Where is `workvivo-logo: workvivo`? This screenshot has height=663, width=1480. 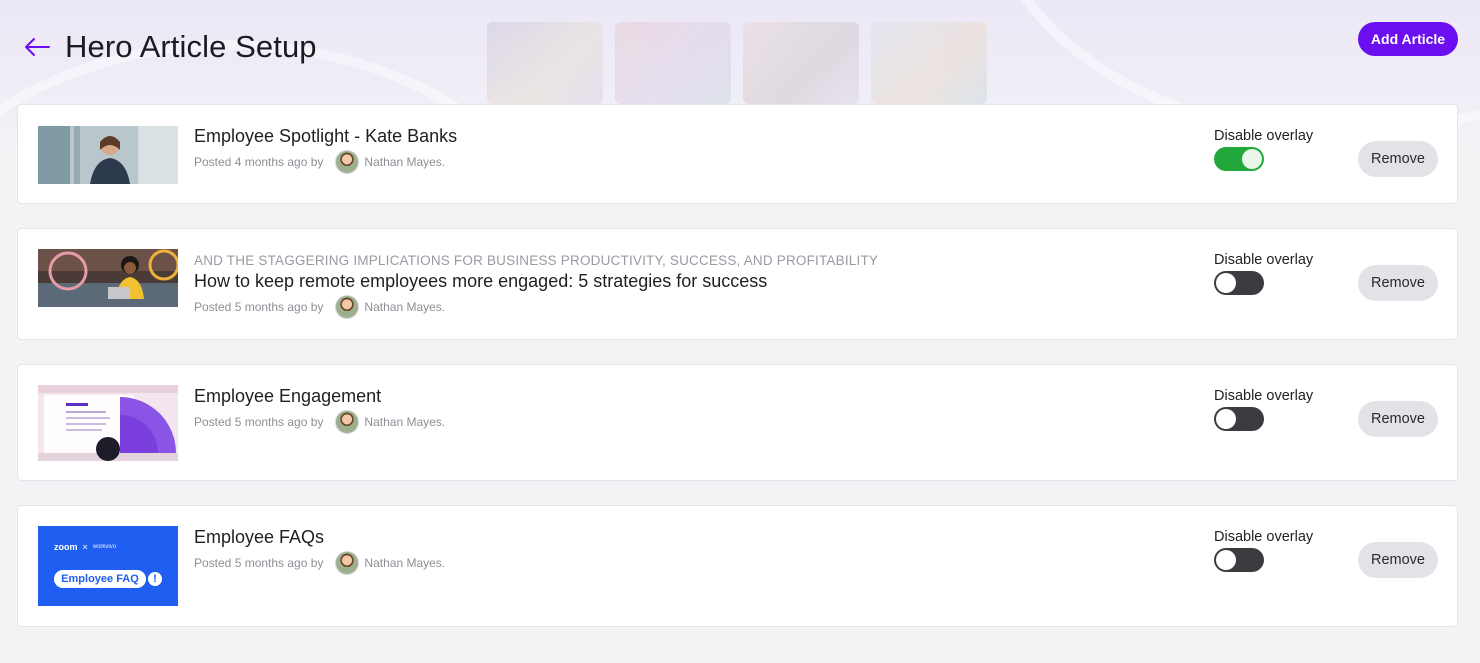
workvivo-logo: workvivo is located at coordinates (104, 547).